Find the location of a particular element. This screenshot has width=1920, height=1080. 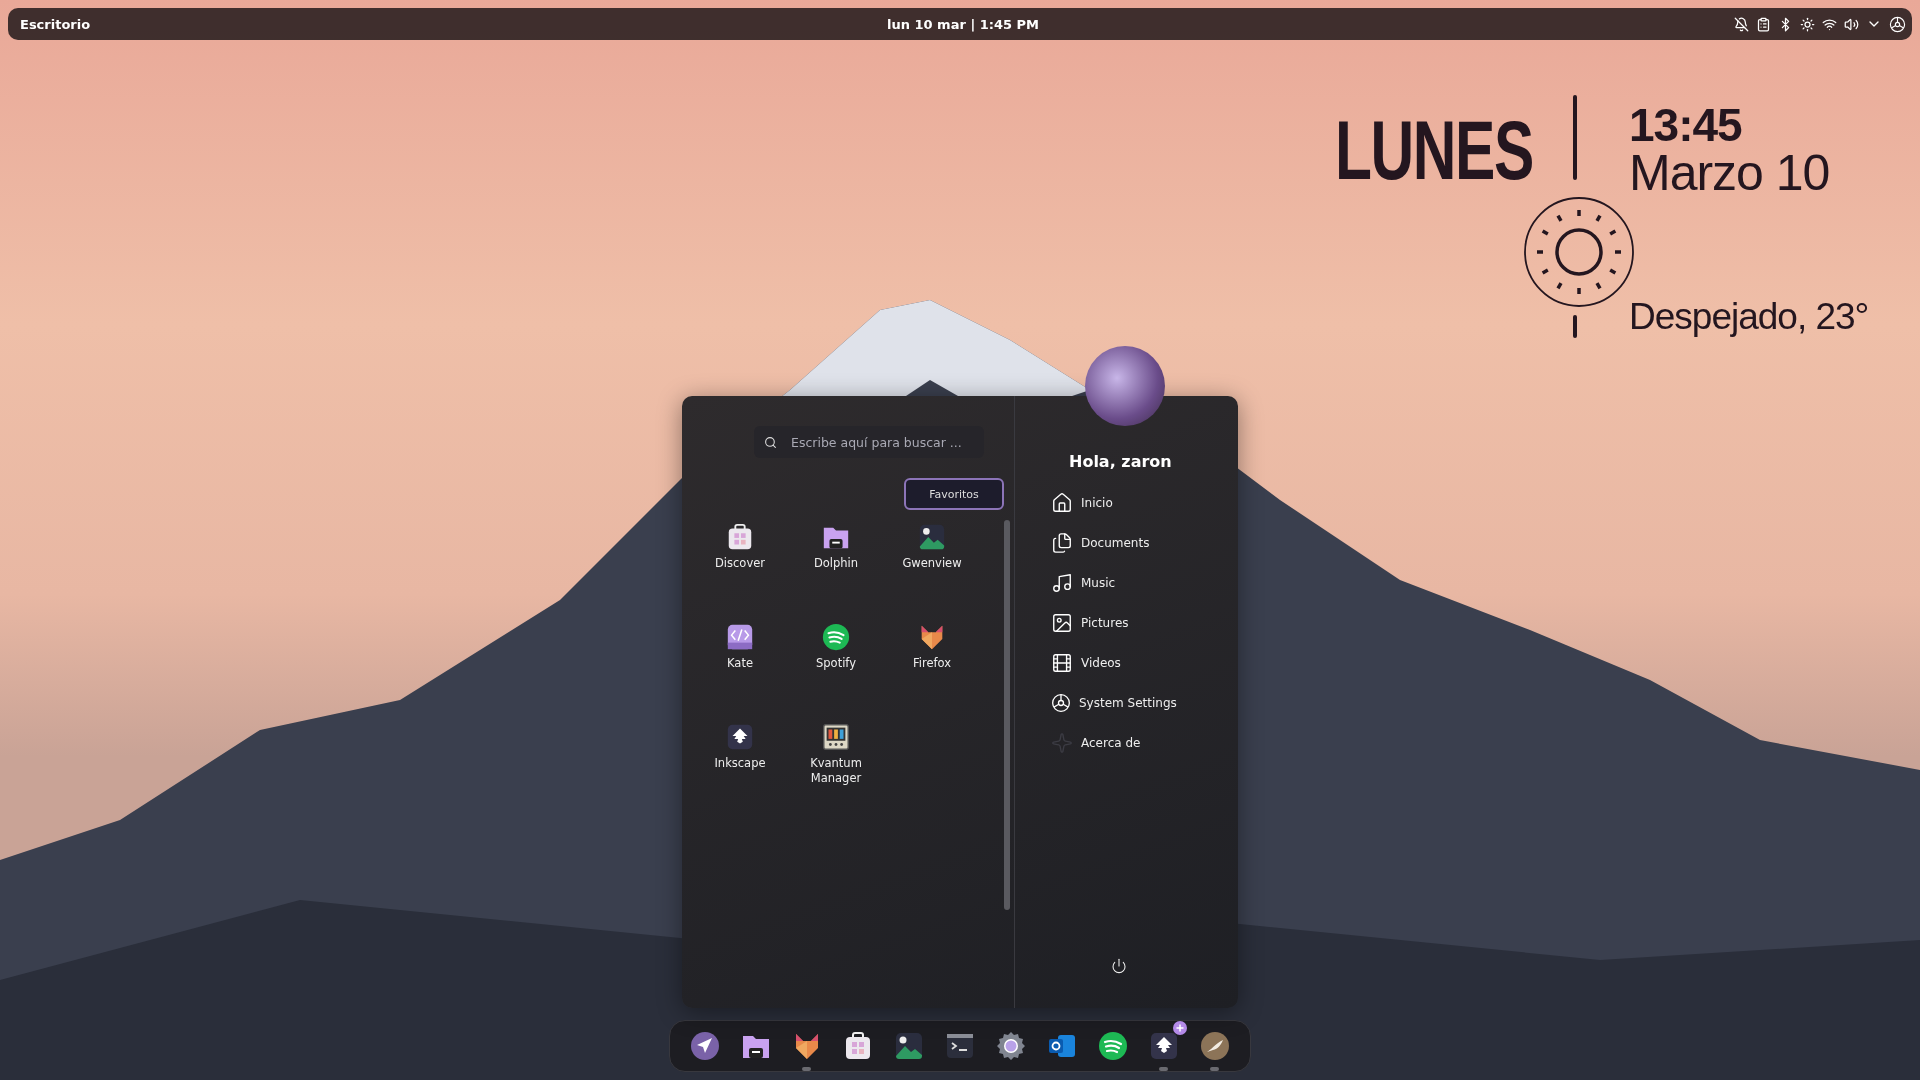

place-item: Pictures is located at coordinates (1144, 623).